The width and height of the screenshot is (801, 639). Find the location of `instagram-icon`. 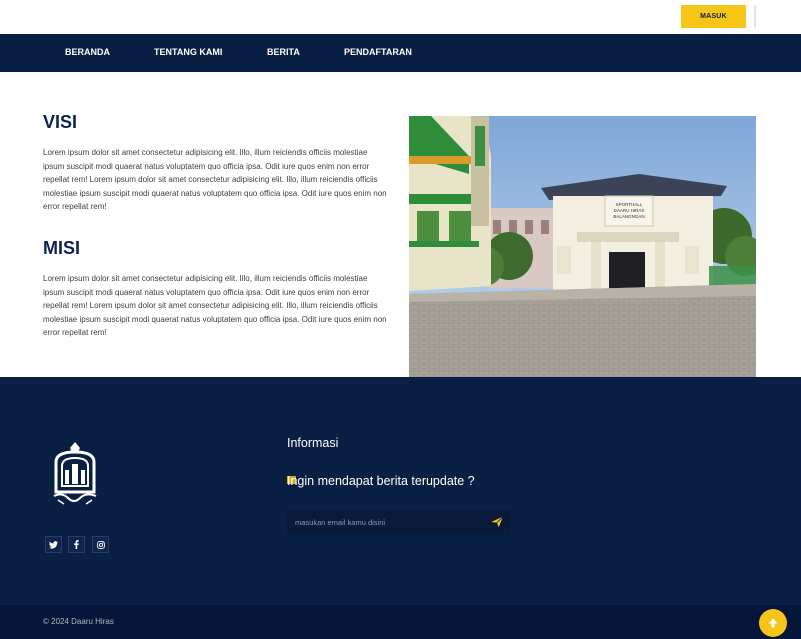

instagram-icon is located at coordinates (100, 544).